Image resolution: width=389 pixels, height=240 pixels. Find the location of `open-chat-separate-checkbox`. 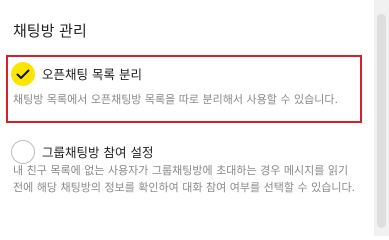

open-chat-separate-checkbox is located at coordinates (23, 74).